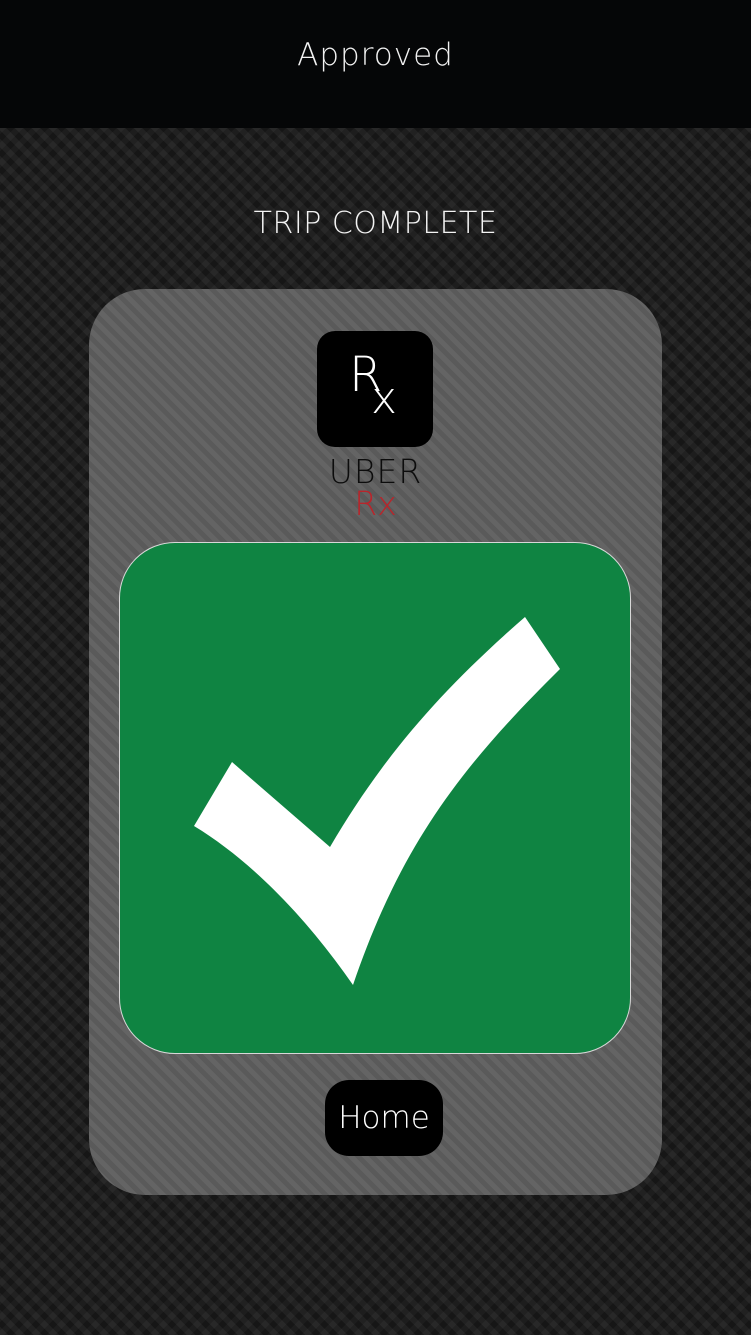 The image size is (751, 1335). What do you see at coordinates (384, 1118) in the screenshot?
I see `home-button: Home` at bounding box center [384, 1118].